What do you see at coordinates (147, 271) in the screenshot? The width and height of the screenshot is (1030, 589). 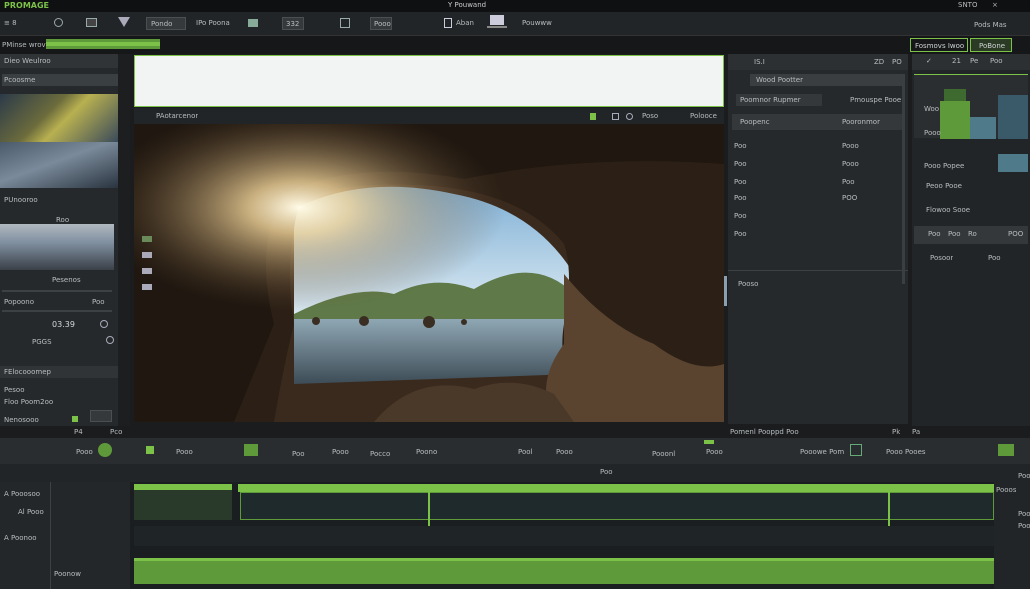 I see `eraser-icon` at bounding box center [147, 271].